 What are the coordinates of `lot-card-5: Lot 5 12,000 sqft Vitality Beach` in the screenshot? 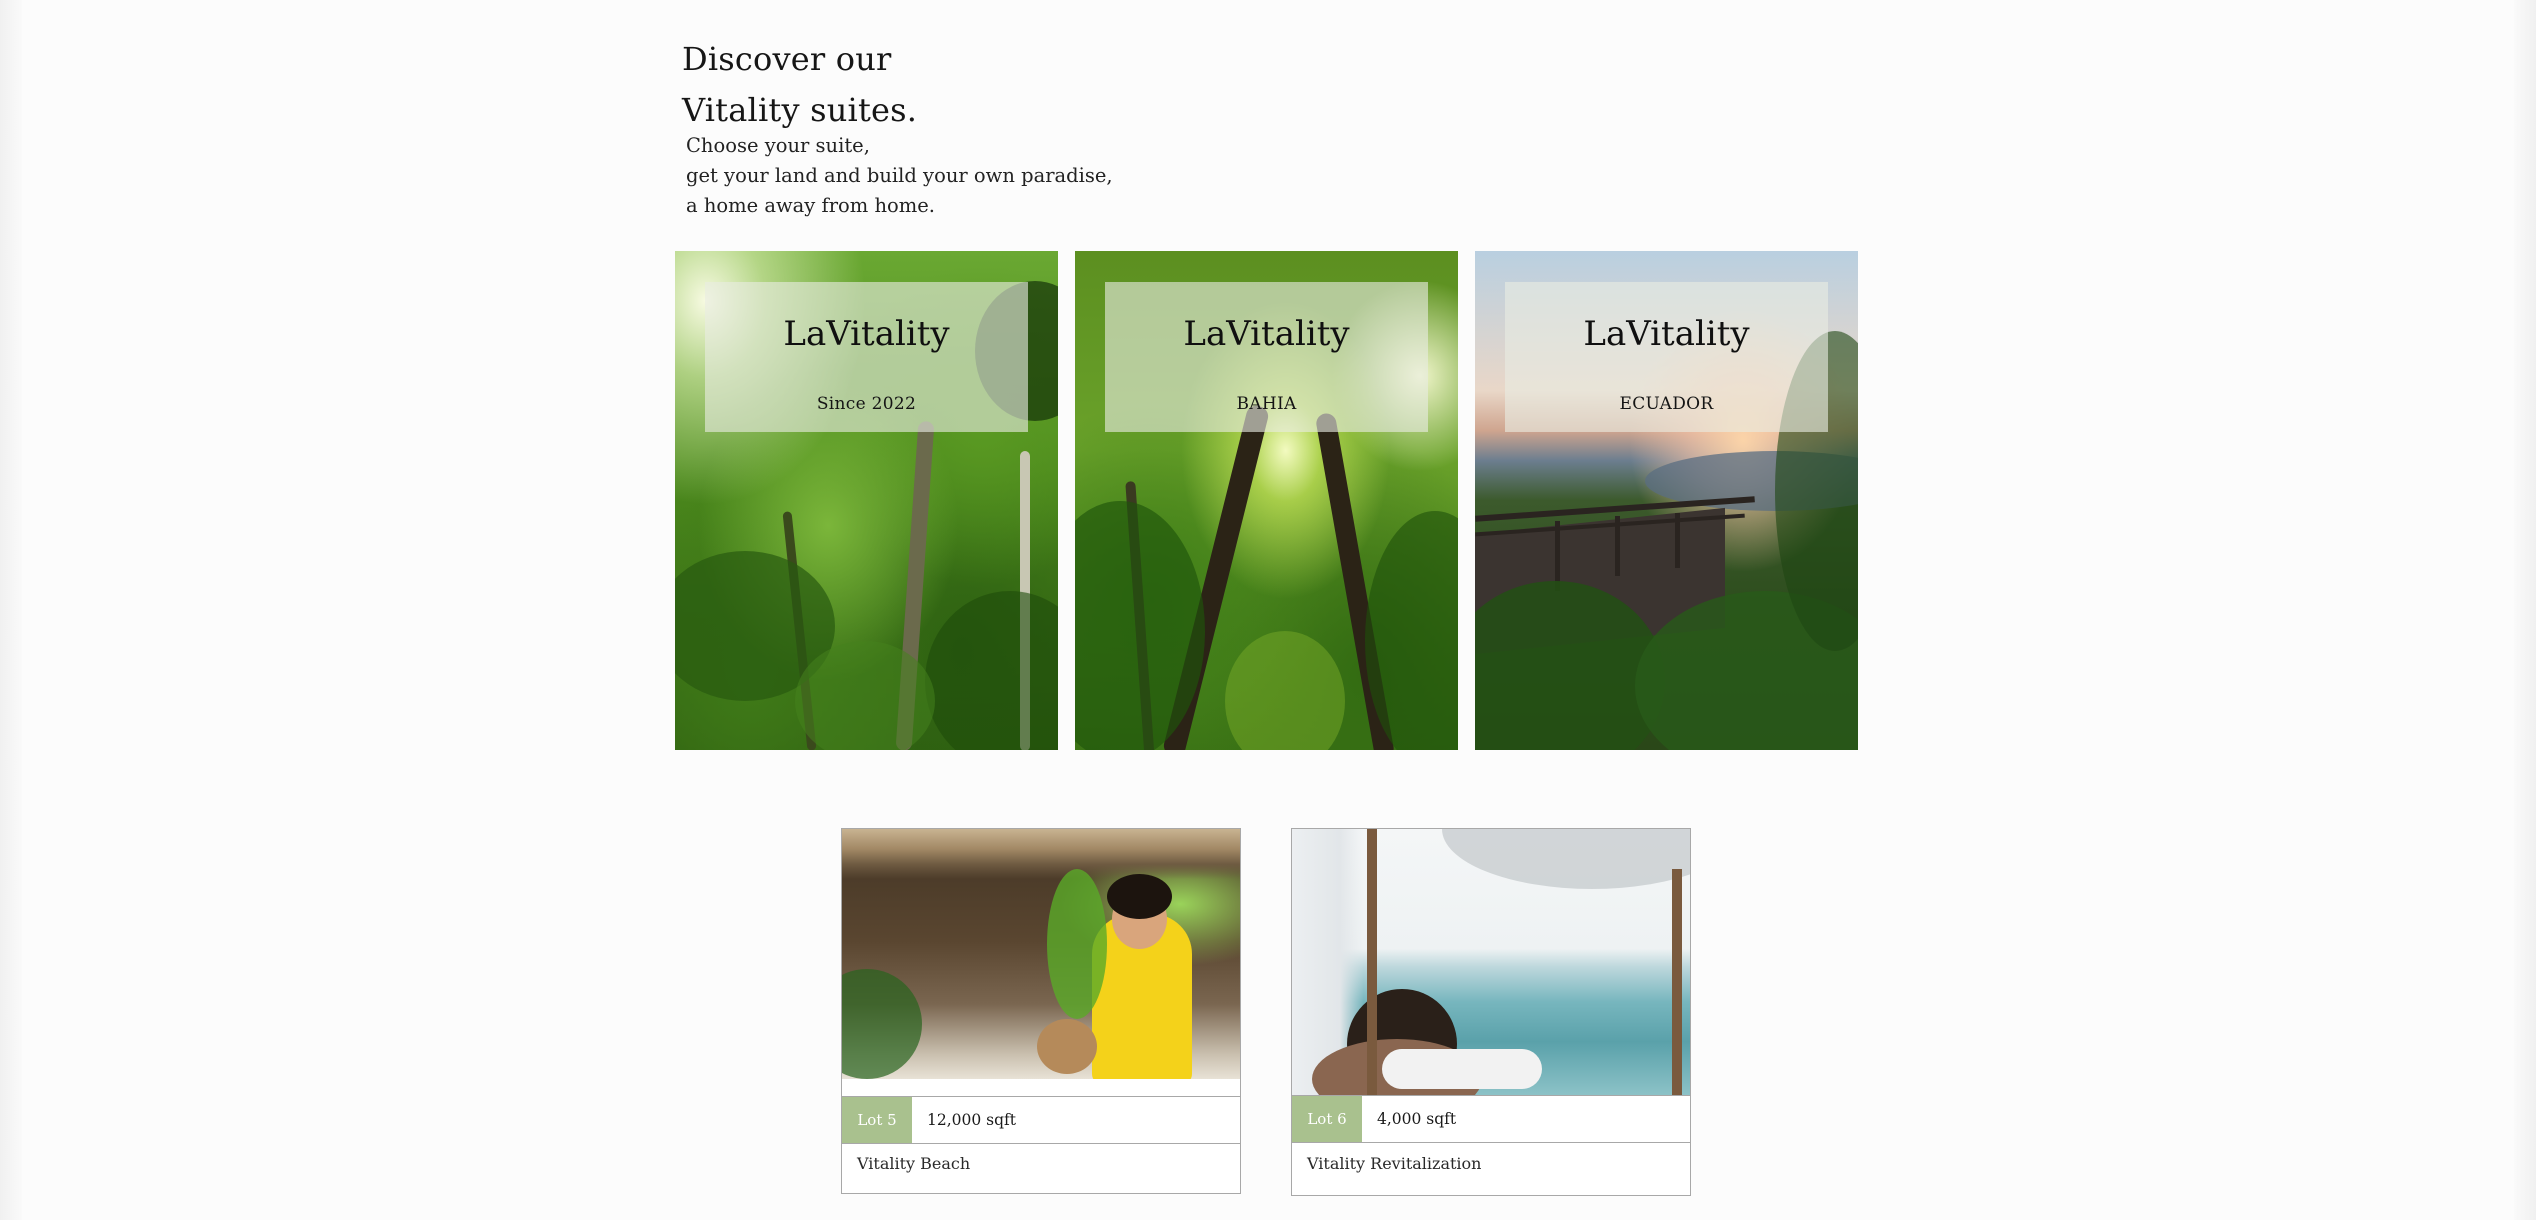 It's located at (1041, 1011).